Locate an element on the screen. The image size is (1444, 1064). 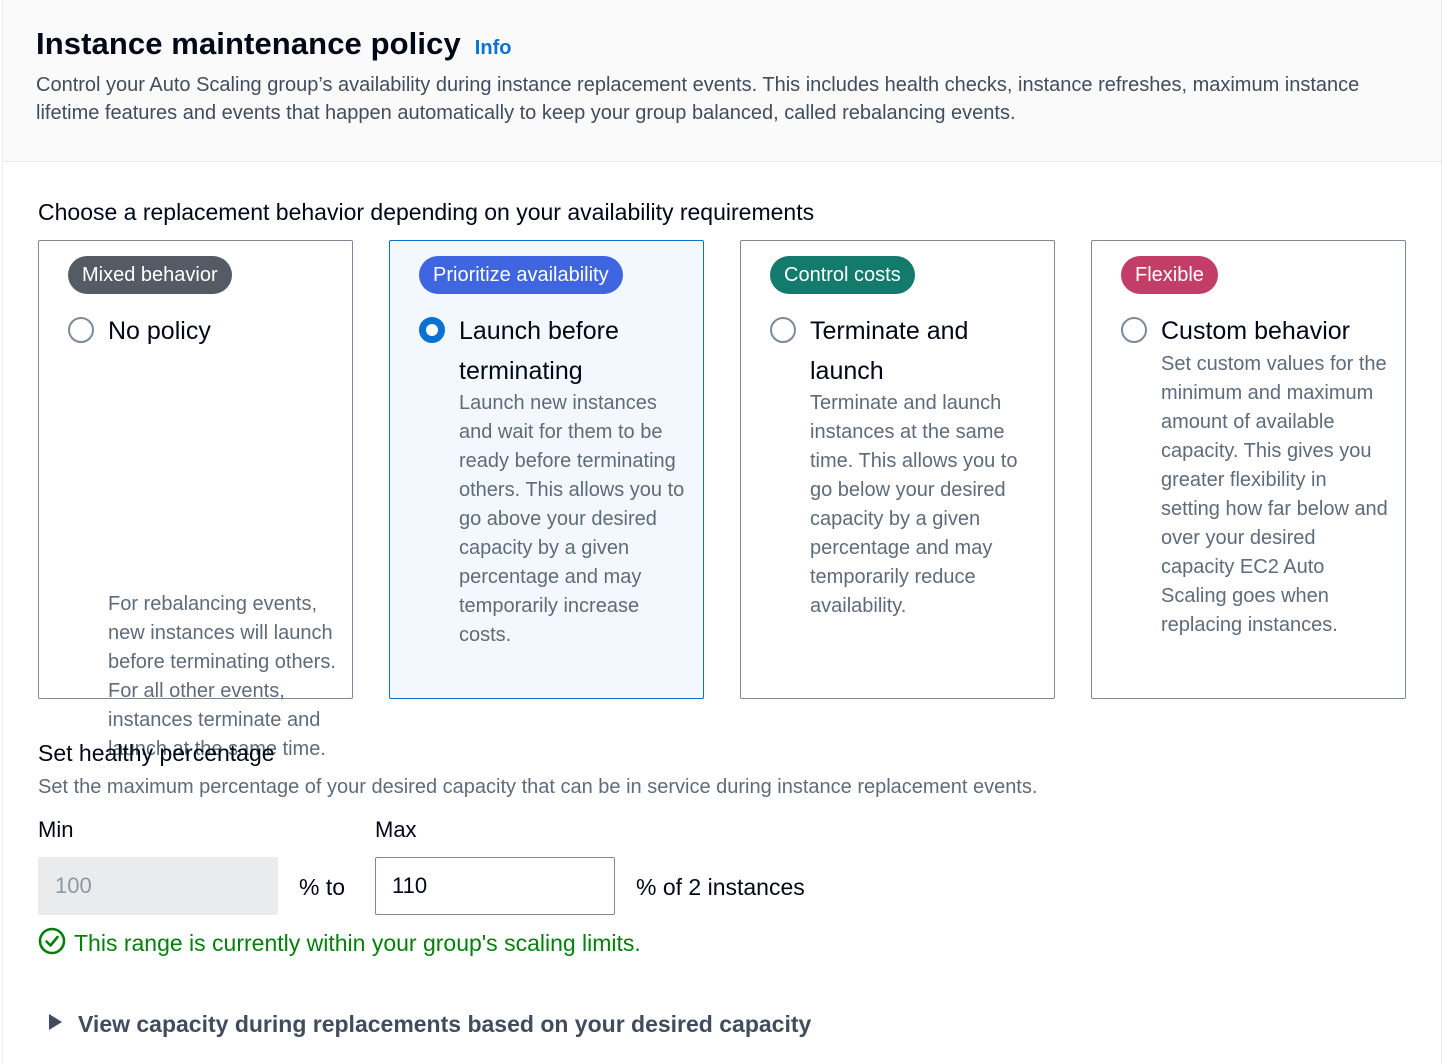
page-title: Instance maintenance policy is located at coordinates (248, 43).